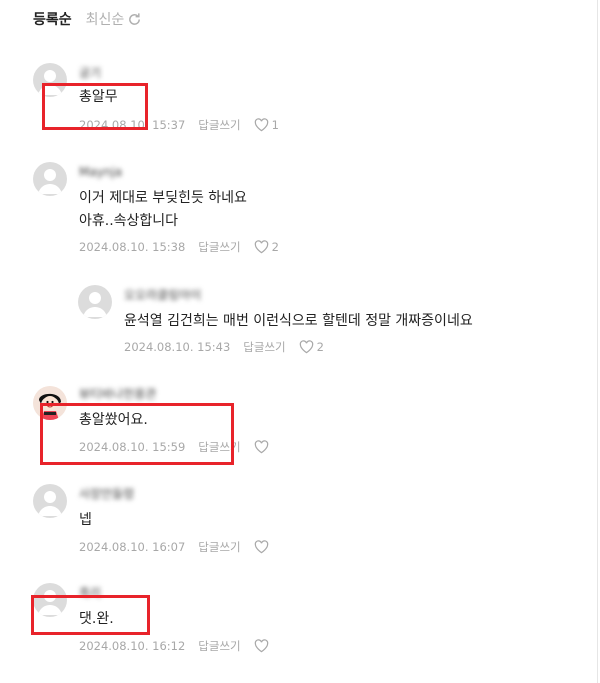 The width and height of the screenshot is (600, 683). What do you see at coordinates (85, 520) in the screenshot?
I see `comment-text: 넵` at bounding box center [85, 520].